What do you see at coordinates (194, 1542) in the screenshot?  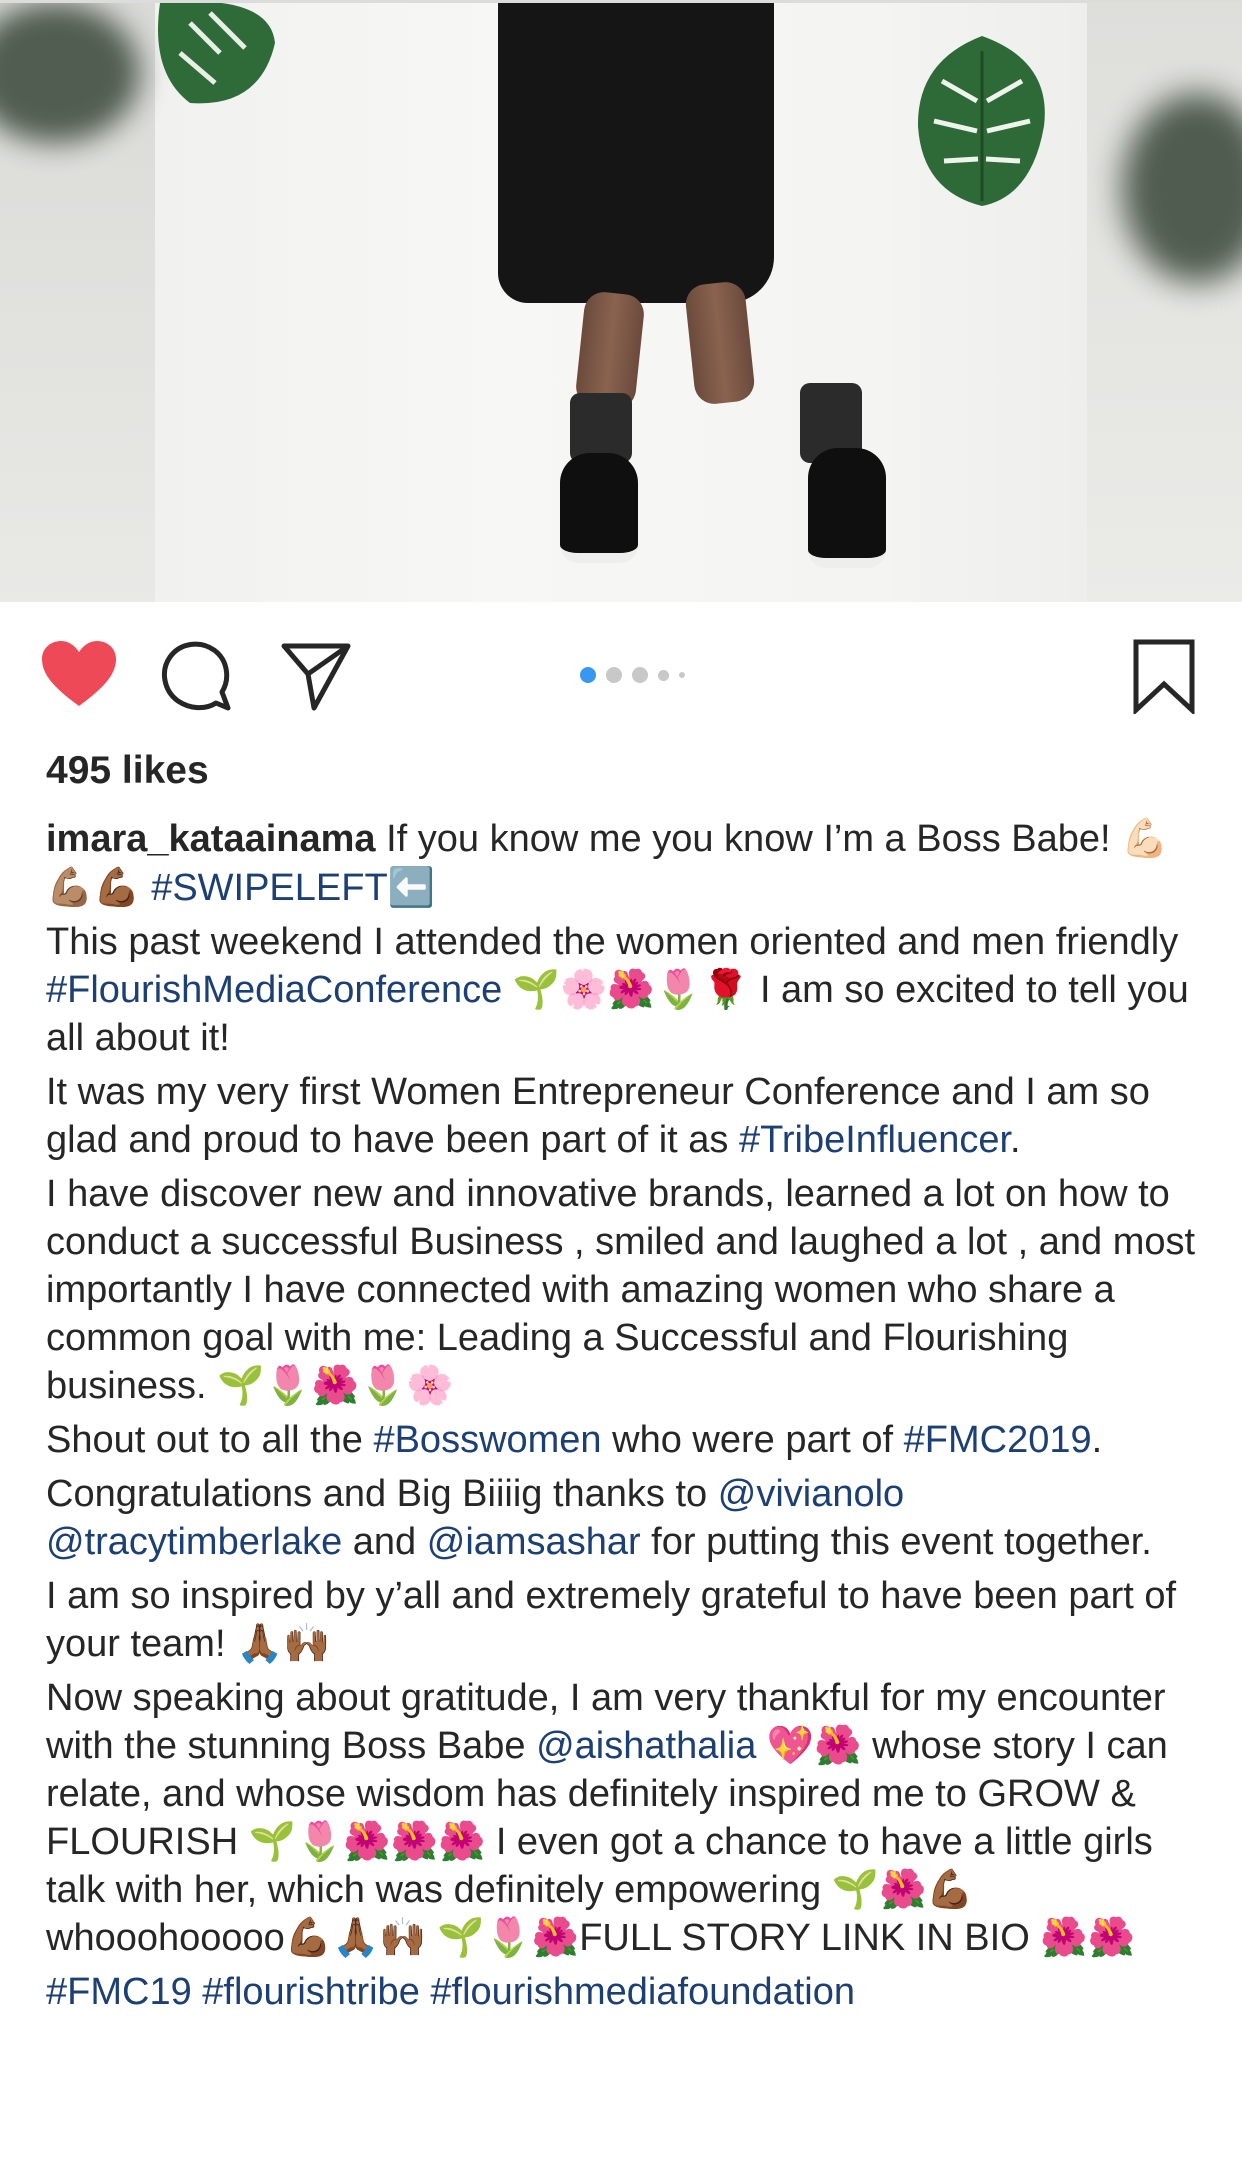 I see `mention-link: @tracytimberlake` at bounding box center [194, 1542].